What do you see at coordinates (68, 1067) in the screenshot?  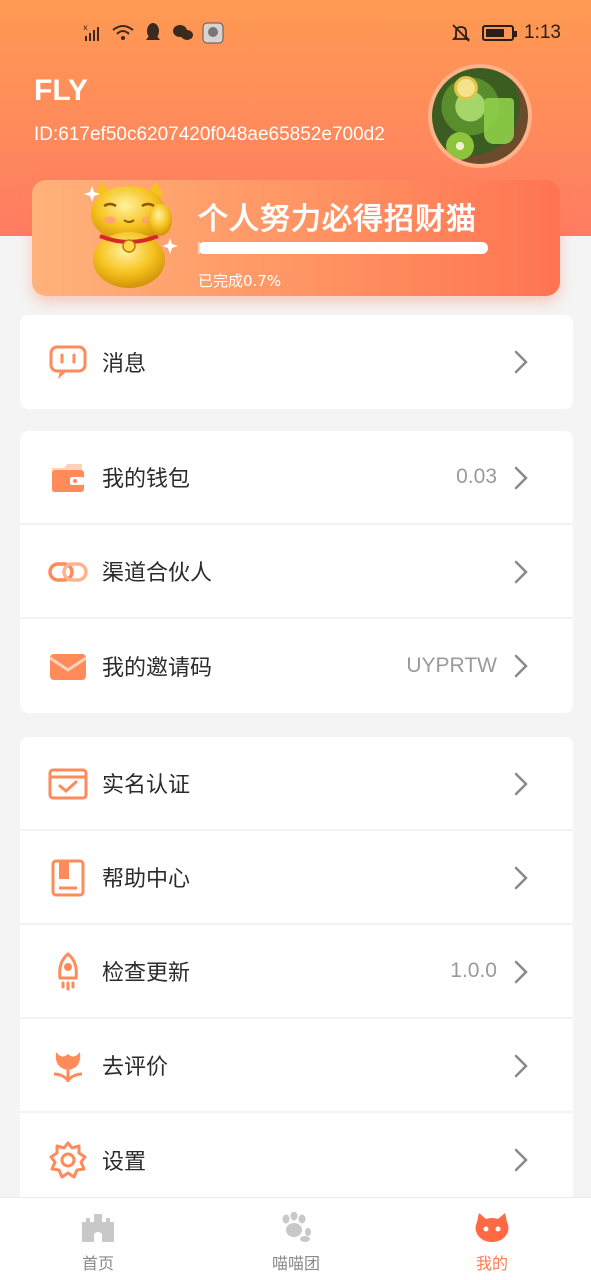 I see `flower-icon` at bounding box center [68, 1067].